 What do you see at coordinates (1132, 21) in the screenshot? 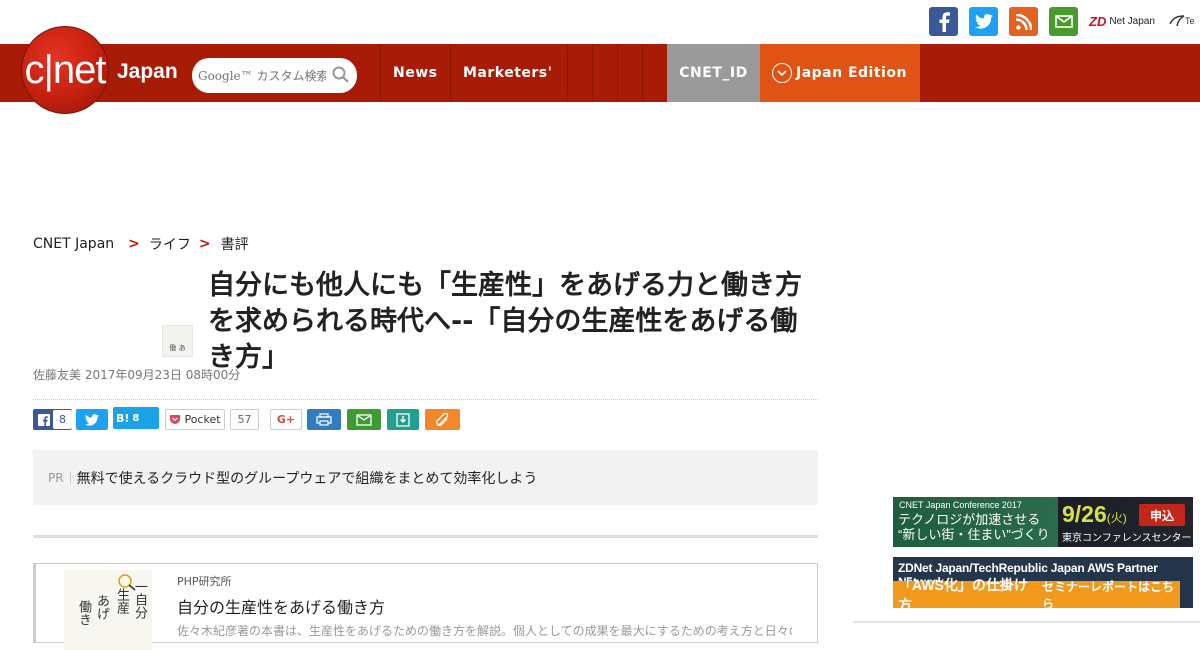
I see `zdnet-text: Net Japan` at bounding box center [1132, 21].